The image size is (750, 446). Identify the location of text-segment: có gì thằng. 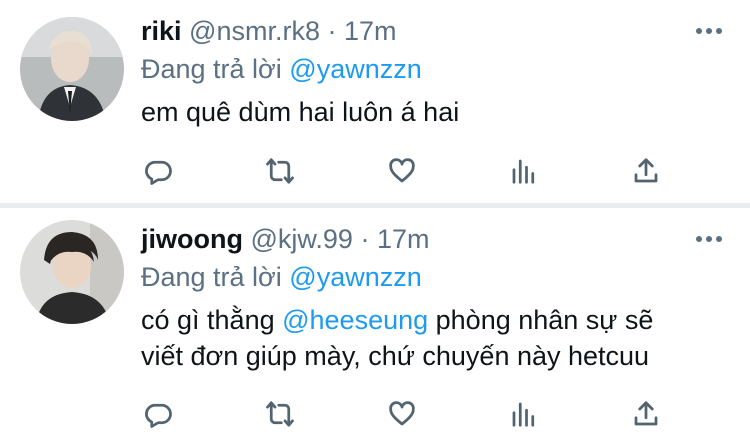
(212, 320).